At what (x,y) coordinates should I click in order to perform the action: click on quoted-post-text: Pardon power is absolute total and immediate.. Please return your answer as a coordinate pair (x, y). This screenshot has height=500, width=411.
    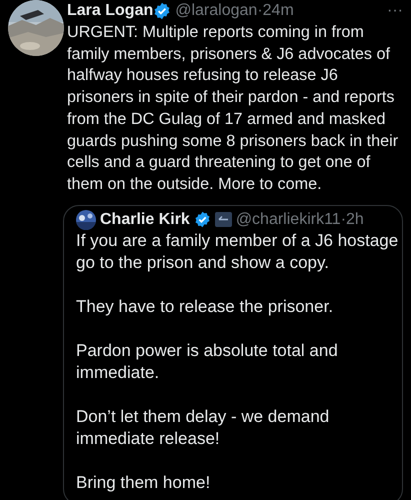
    Looking at the image, I should click on (207, 362).